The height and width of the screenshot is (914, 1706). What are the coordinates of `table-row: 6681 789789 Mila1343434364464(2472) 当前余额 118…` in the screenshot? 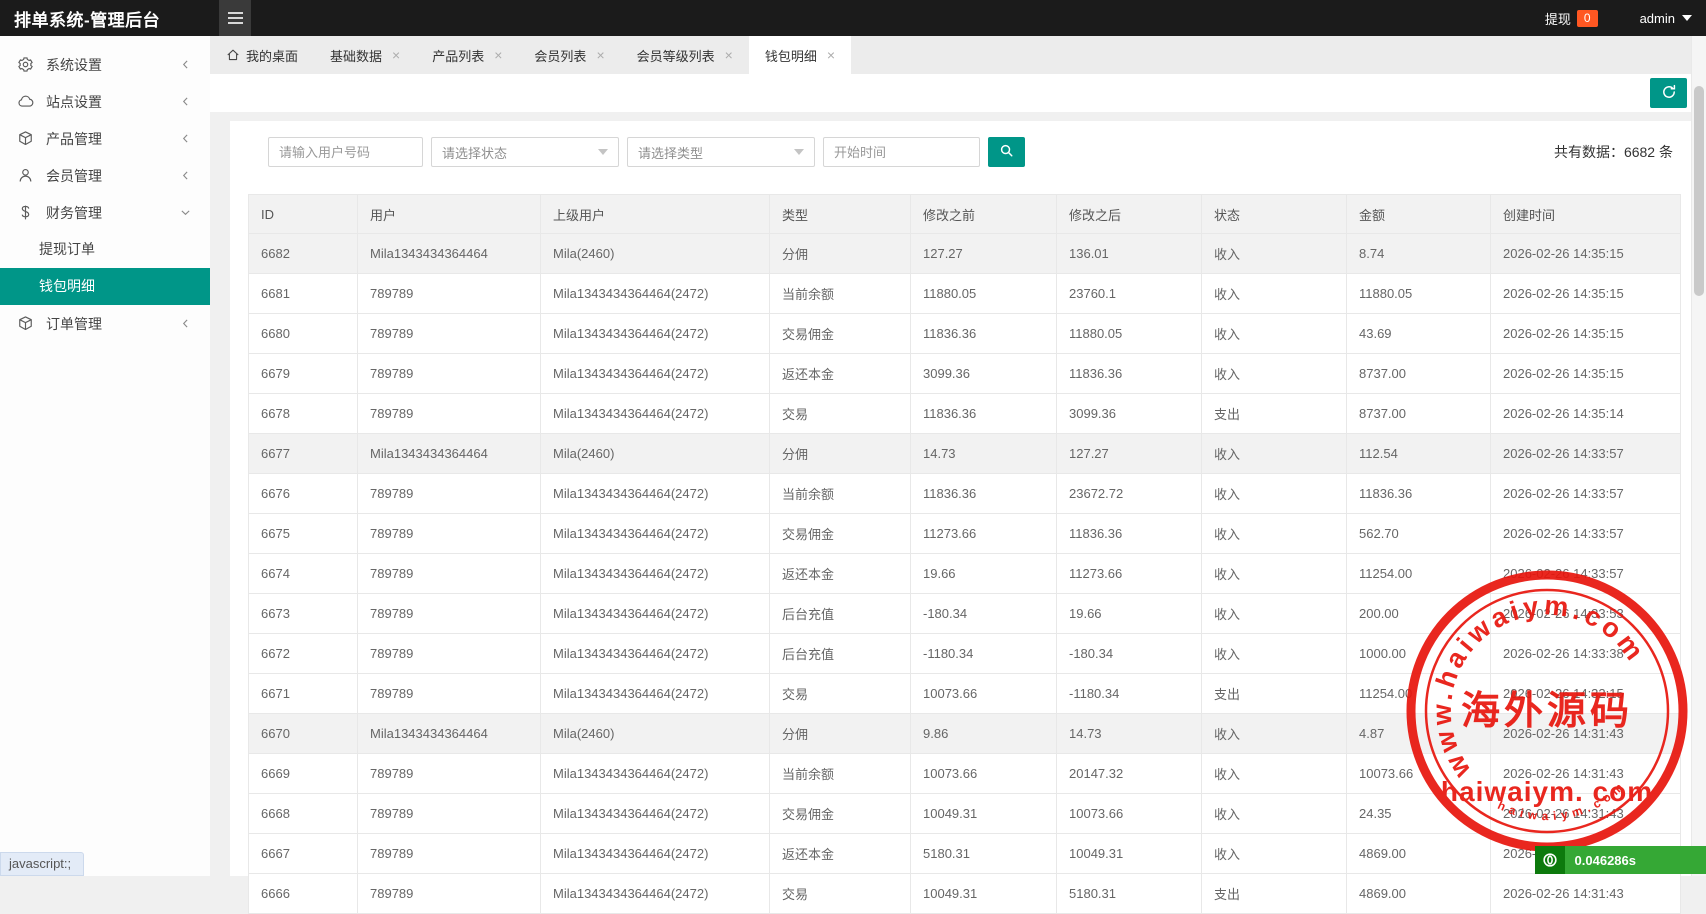 It's located at (964, 293).